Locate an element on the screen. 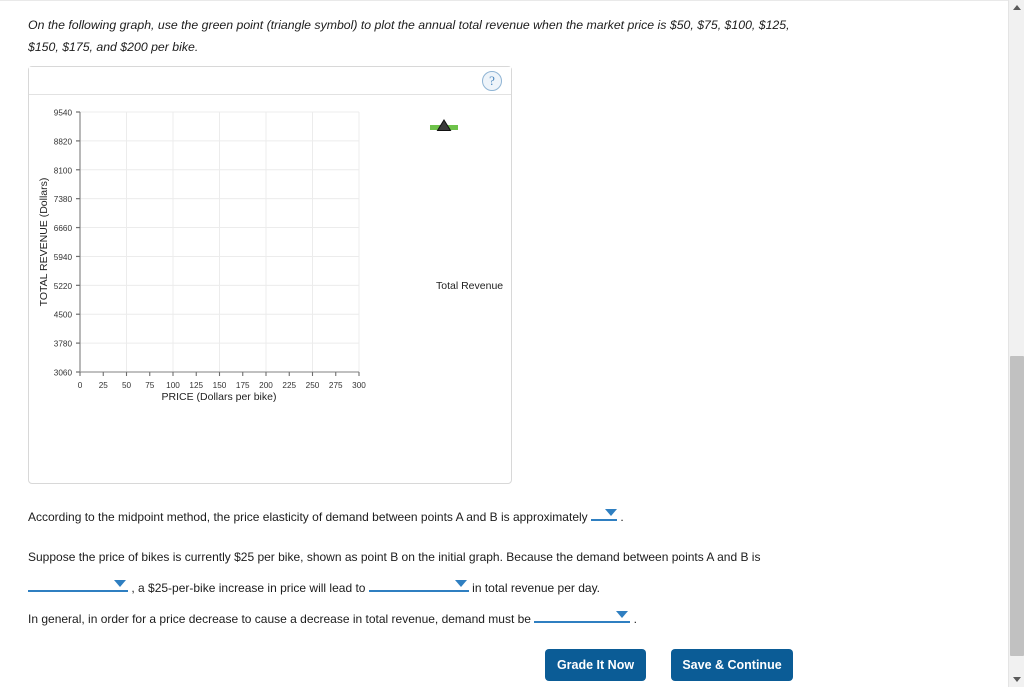 The image size is (1024, 687). demand-elasticity-dropdown is located at coordinates (582, 615).